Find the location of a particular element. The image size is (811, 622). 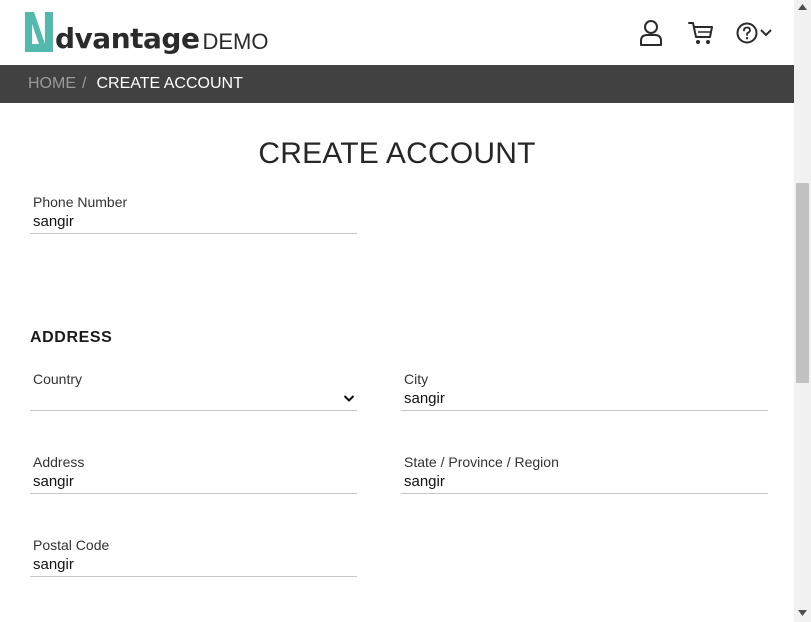

phone-label: Phone Number is located at coordinates (80, 203).